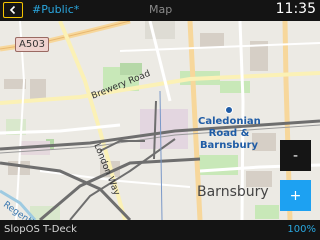 The image size is (320, 240). I want to click on screen-title: Map, so click(161, 9).